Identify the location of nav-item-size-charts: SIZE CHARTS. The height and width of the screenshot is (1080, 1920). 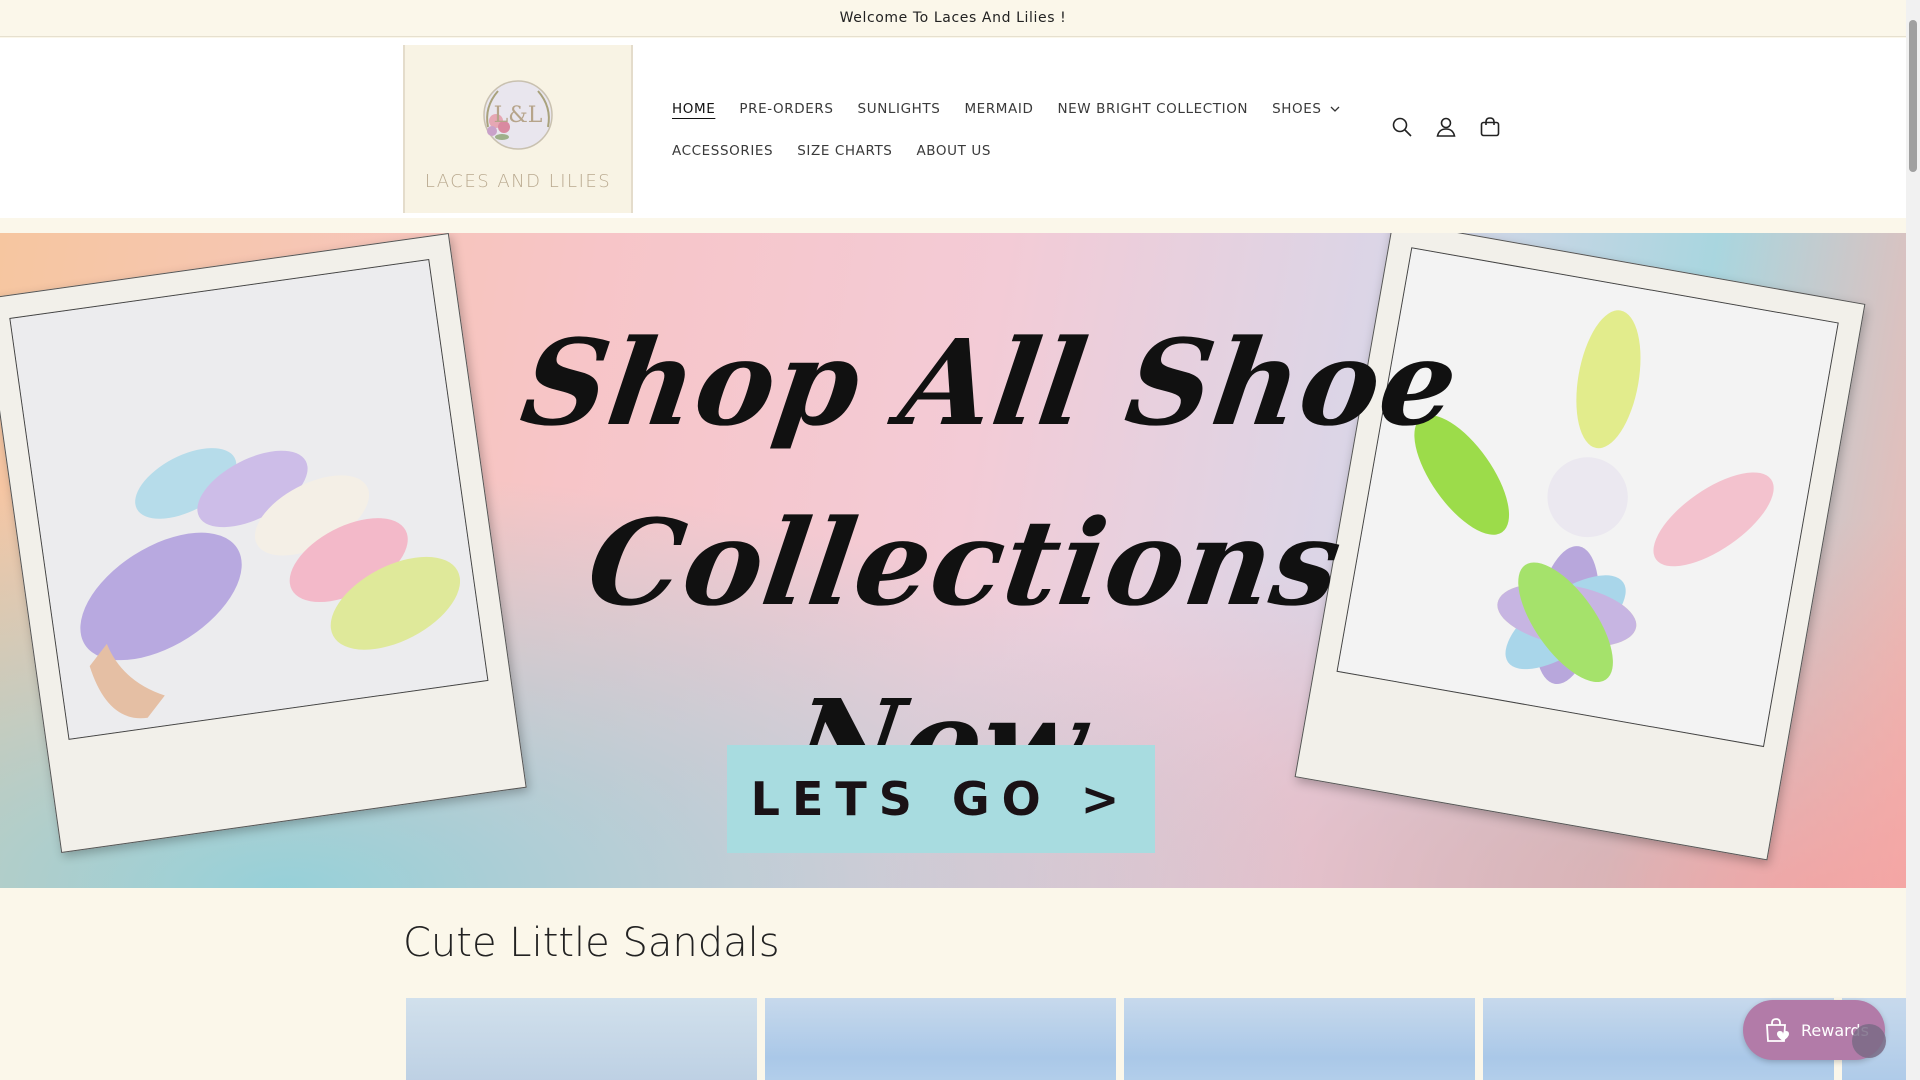
(844, 150).